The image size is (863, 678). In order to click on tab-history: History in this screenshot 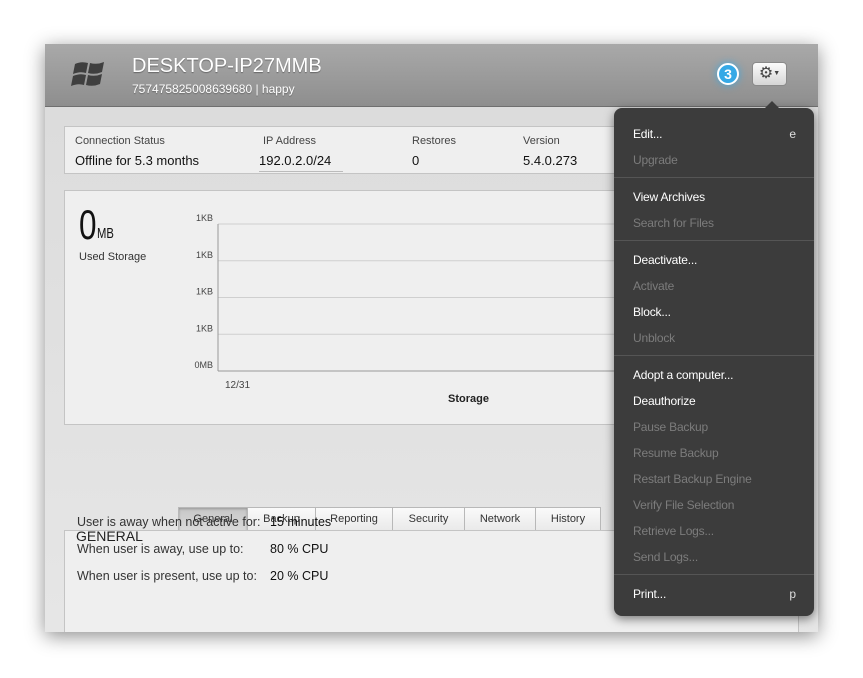, I will do `click(568, 519)`.